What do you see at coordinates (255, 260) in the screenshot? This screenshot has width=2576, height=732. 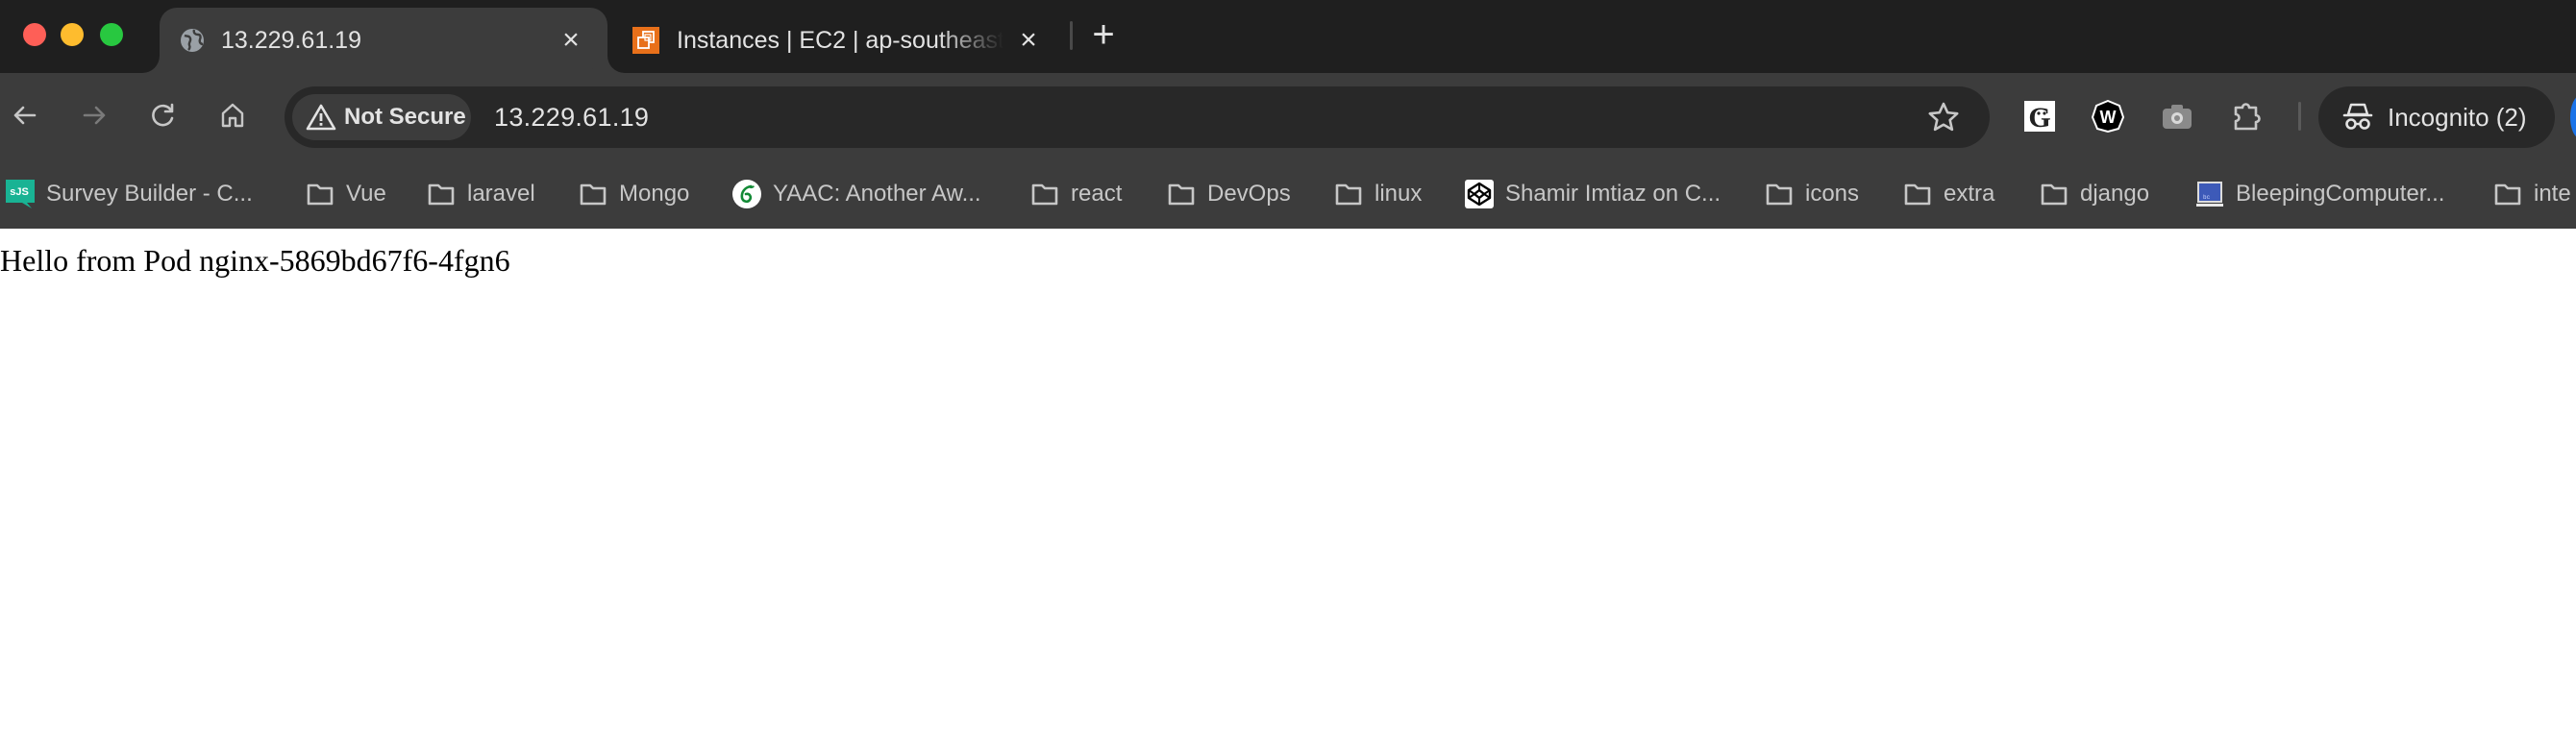 I see `page-body-text: Hello from Pod nginx-5869bd67f6-4fgn6` at bounding box center [255, 260].